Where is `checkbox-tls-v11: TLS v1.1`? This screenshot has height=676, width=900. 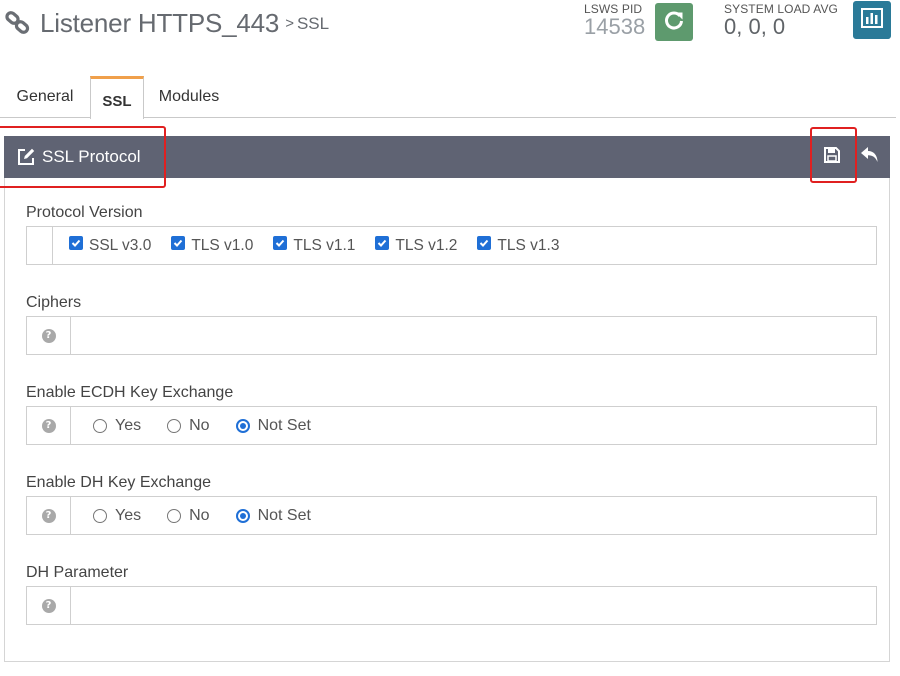
checkbox-tls-v11: TLS v1.1 is located at coordinates (314, 245).